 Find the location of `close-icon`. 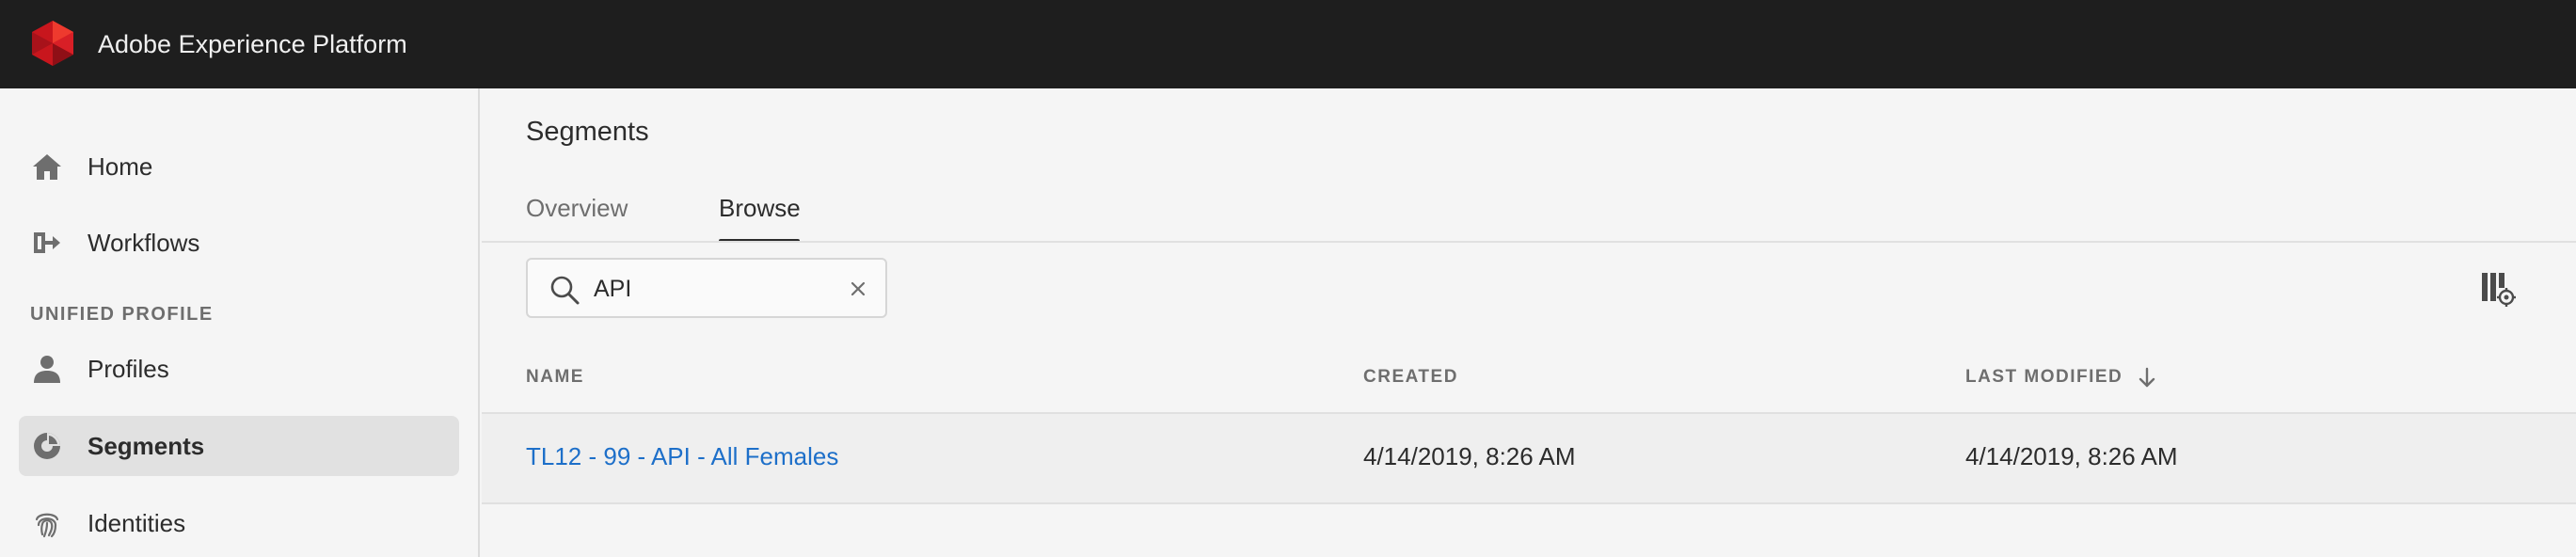

close-icon is located at coordinates (858, 288).